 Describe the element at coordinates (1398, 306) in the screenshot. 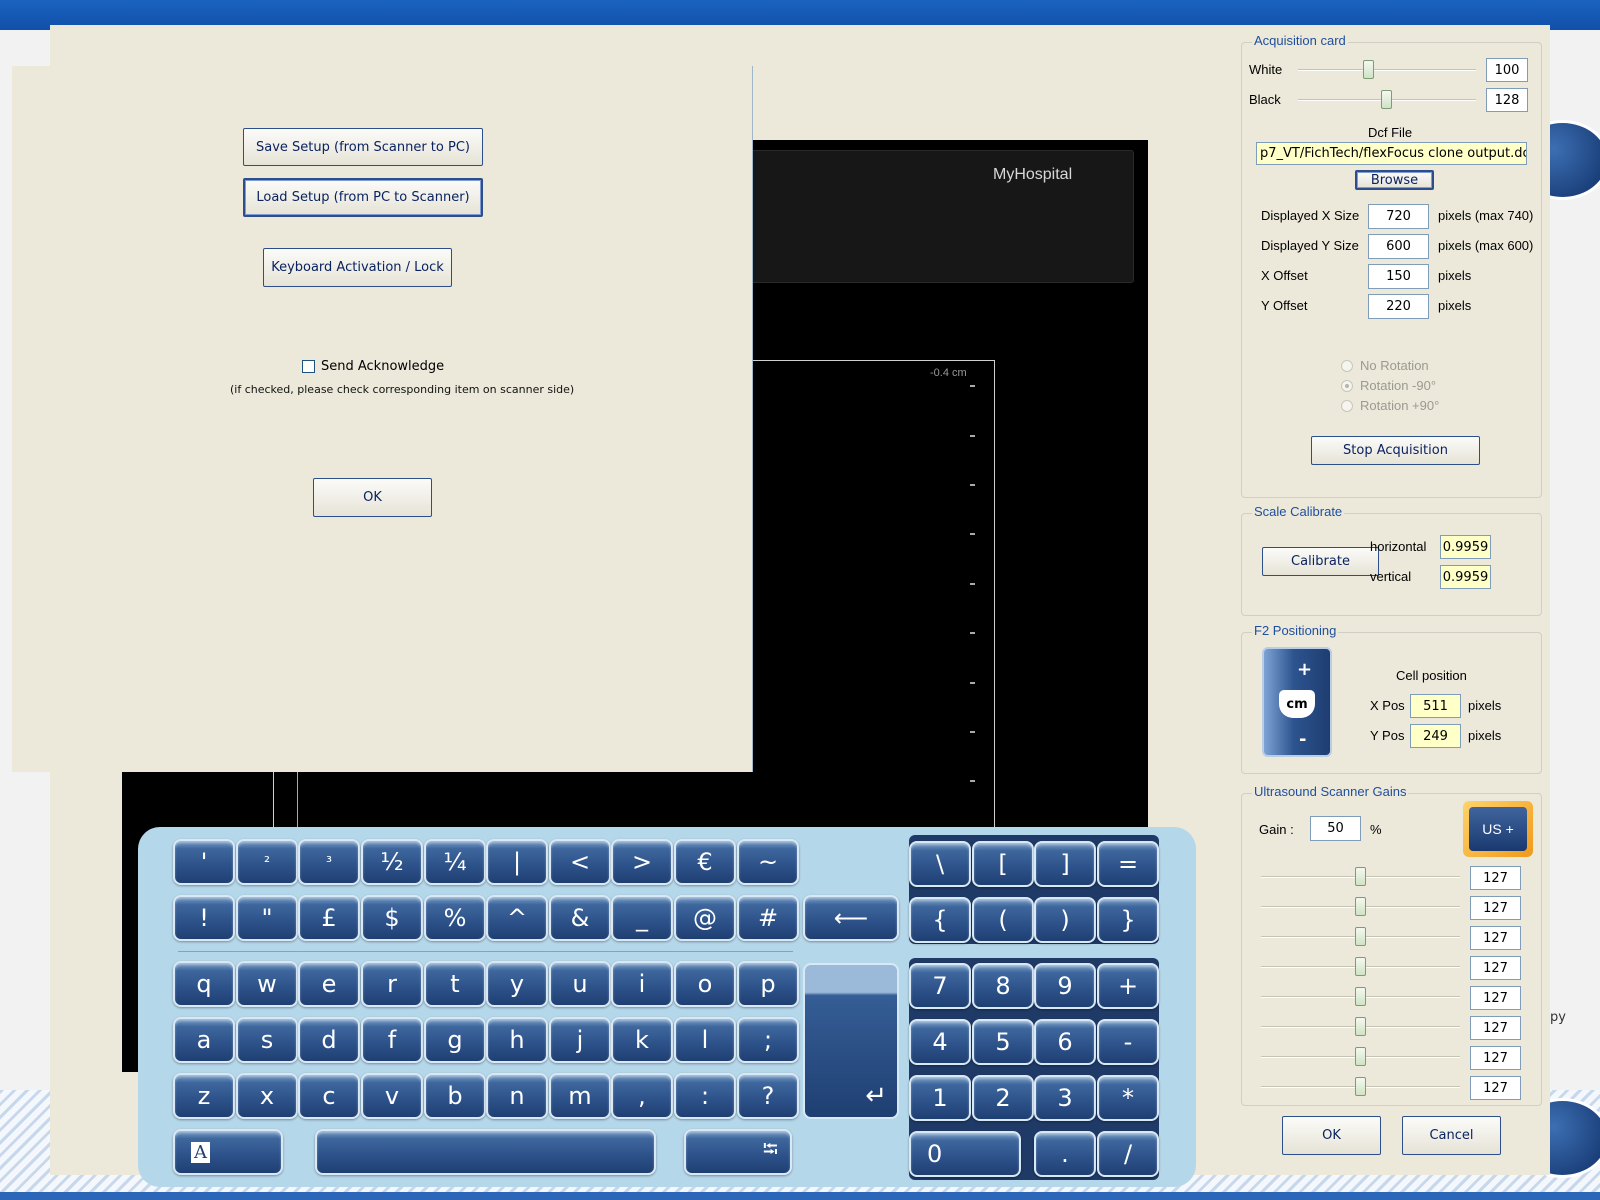

I see `y-offset-field: 220` at that location.